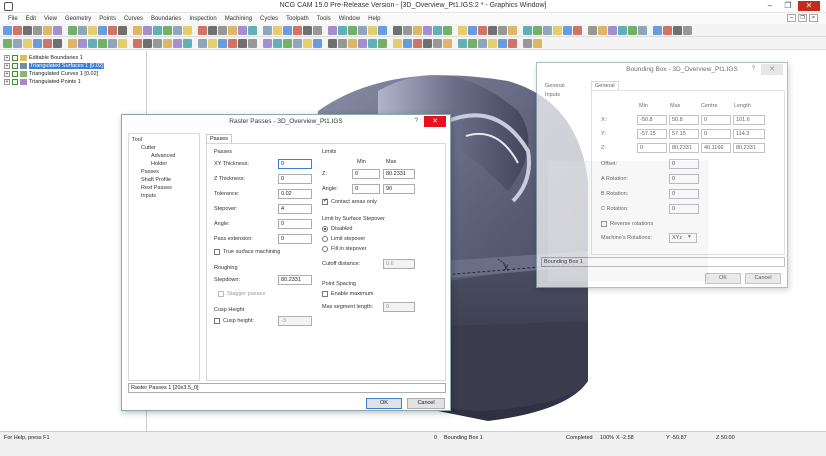 Image resolution: width=826 pixels, height=456 pixels. I want to click on raster-name-field: Raster Passes 1 [20x3.5_0], so click(287, 388).